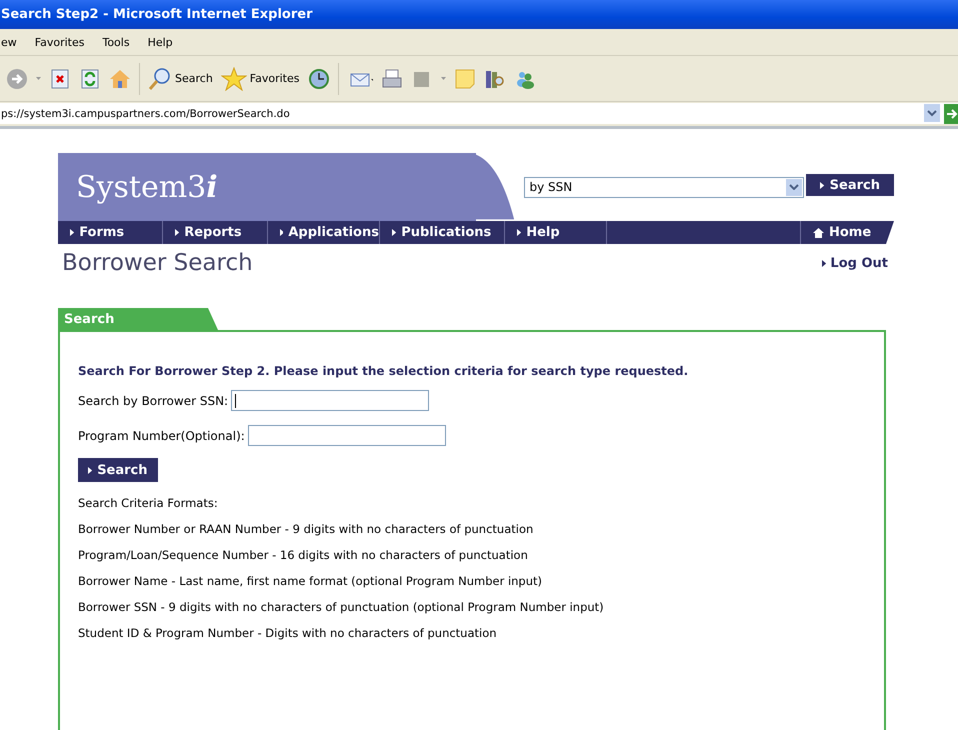 The width and height of the screenshot is (958, 730). Describe the element at coordinates (156, 14) in the screenshot. I see `window-title: Search Step2 - Microsoft Internet Explorer` at that location.